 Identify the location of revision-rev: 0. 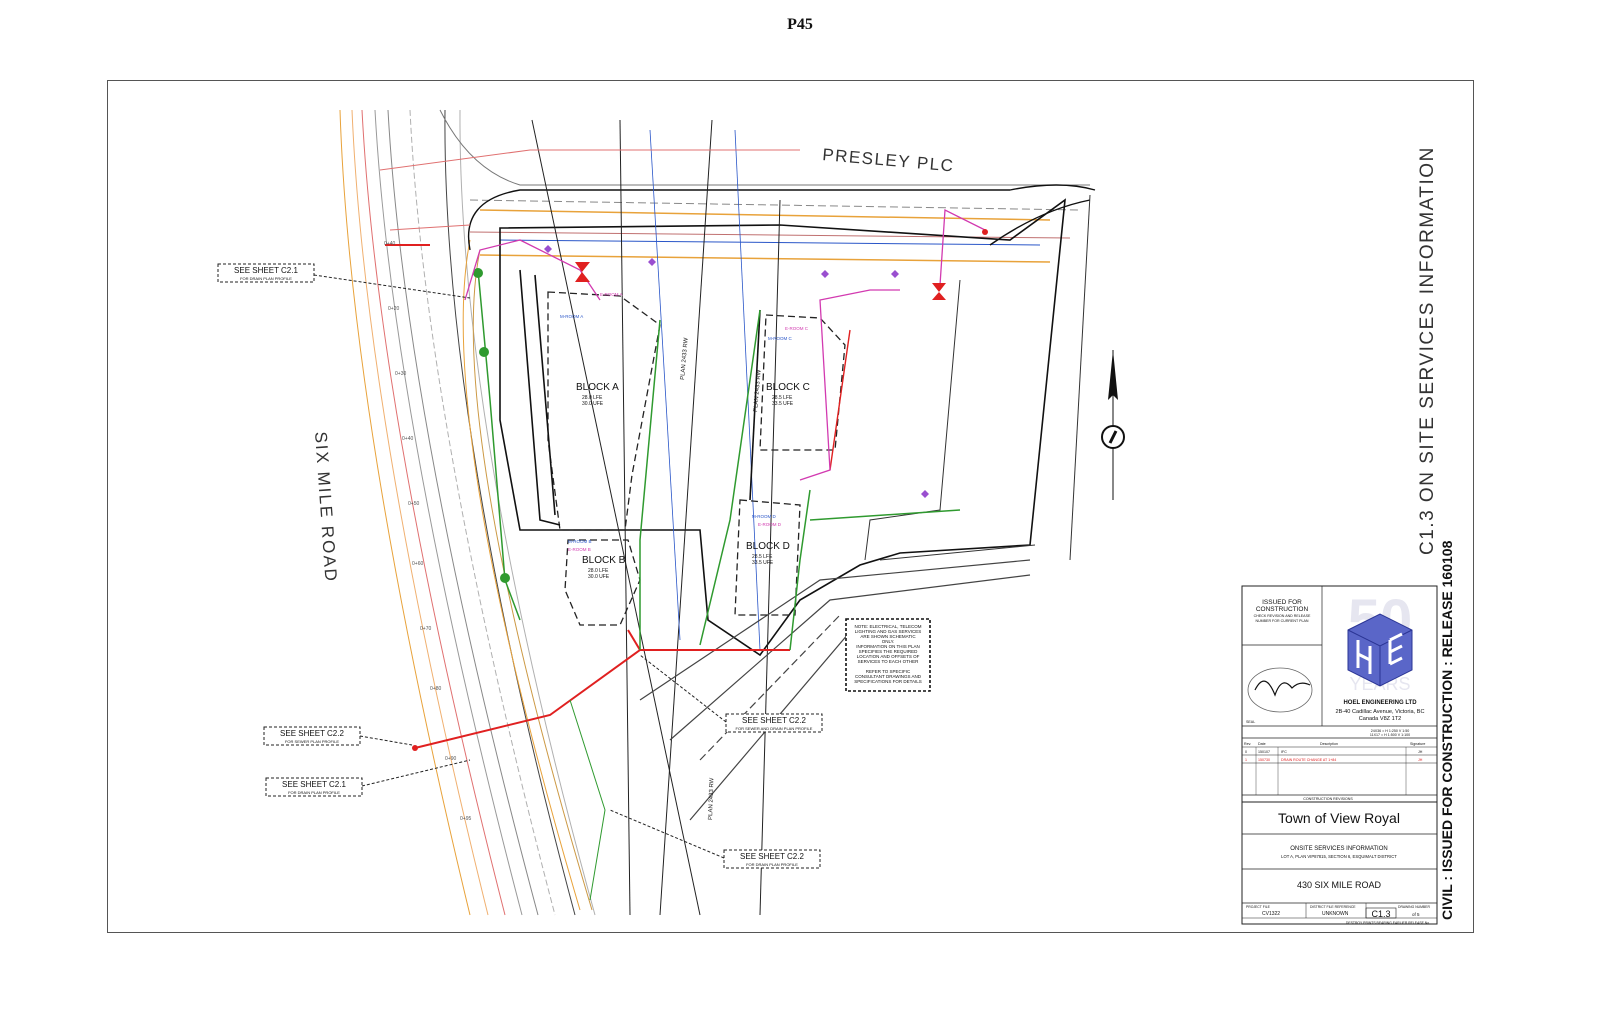
(1246, 752).